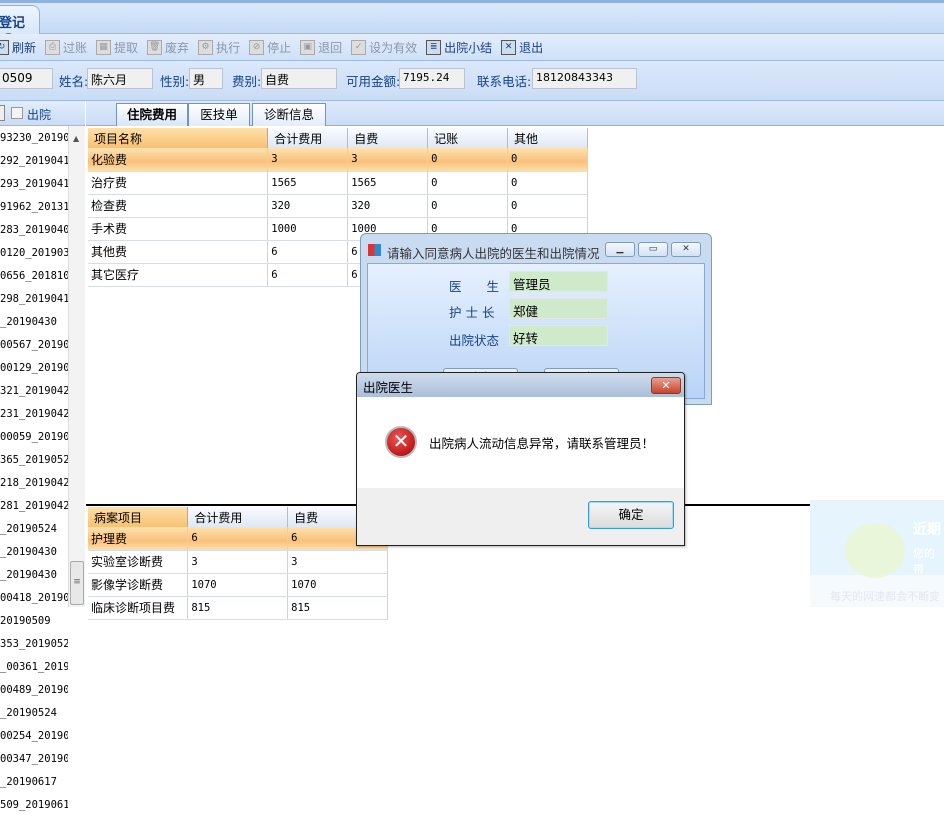 Image resolution: width=944 pixels, height=817 pixels. I want to click on table-row: 治疗费 1565 1565 0 0, so click(338, 183).